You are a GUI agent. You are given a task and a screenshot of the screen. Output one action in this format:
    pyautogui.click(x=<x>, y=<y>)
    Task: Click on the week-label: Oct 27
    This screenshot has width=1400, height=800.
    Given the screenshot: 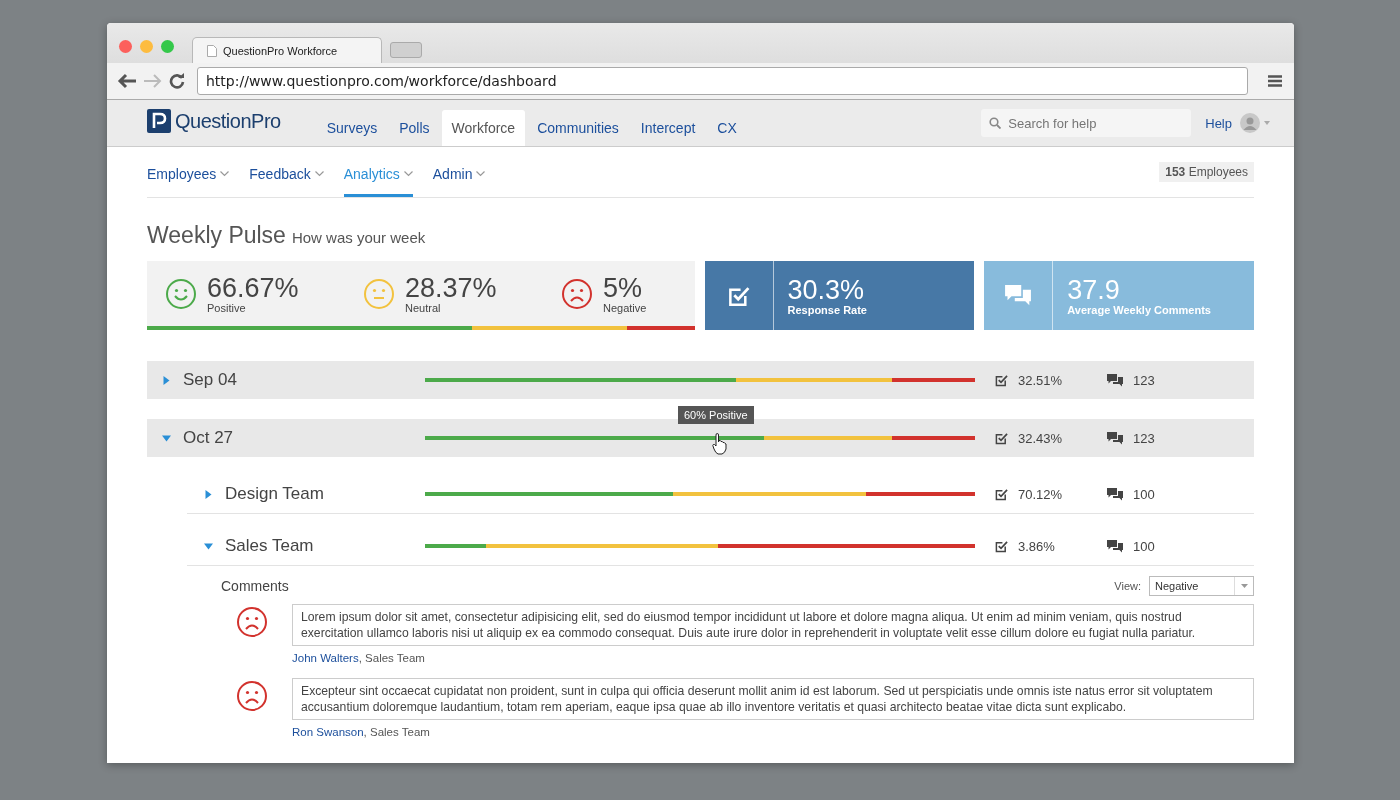 What is the action you would take?
    pyautogui.click(x=208, y=438)
    